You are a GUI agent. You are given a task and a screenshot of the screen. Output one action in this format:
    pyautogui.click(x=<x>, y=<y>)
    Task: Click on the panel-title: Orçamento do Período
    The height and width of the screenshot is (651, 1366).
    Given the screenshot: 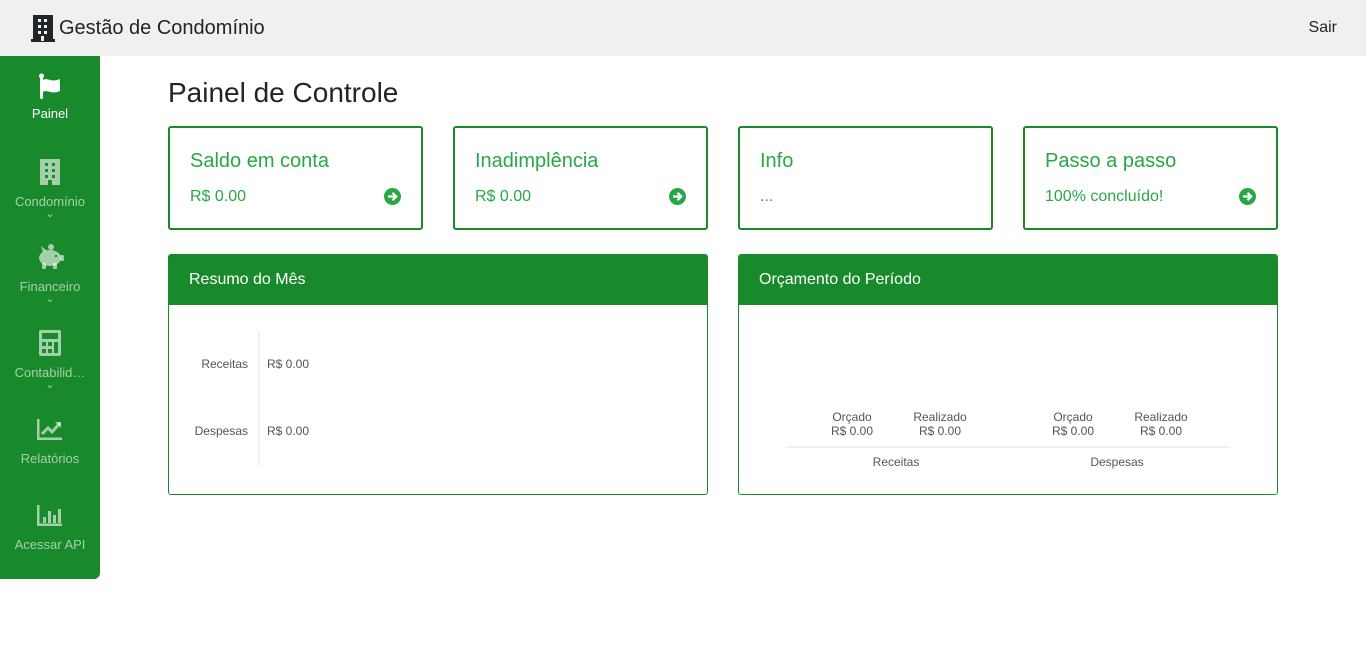 What is the action you would take?
    pyautogui.click(x=1008, y=280)
    